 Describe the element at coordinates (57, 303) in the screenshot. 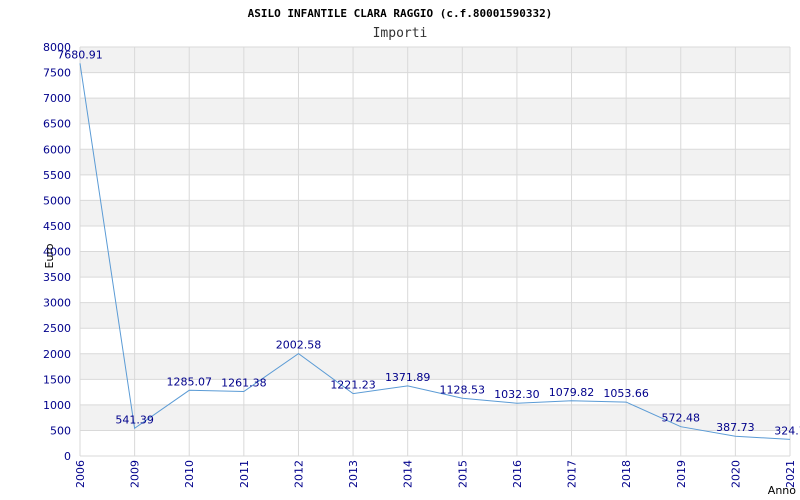

I see `y-tick-label: 3000` at that location.